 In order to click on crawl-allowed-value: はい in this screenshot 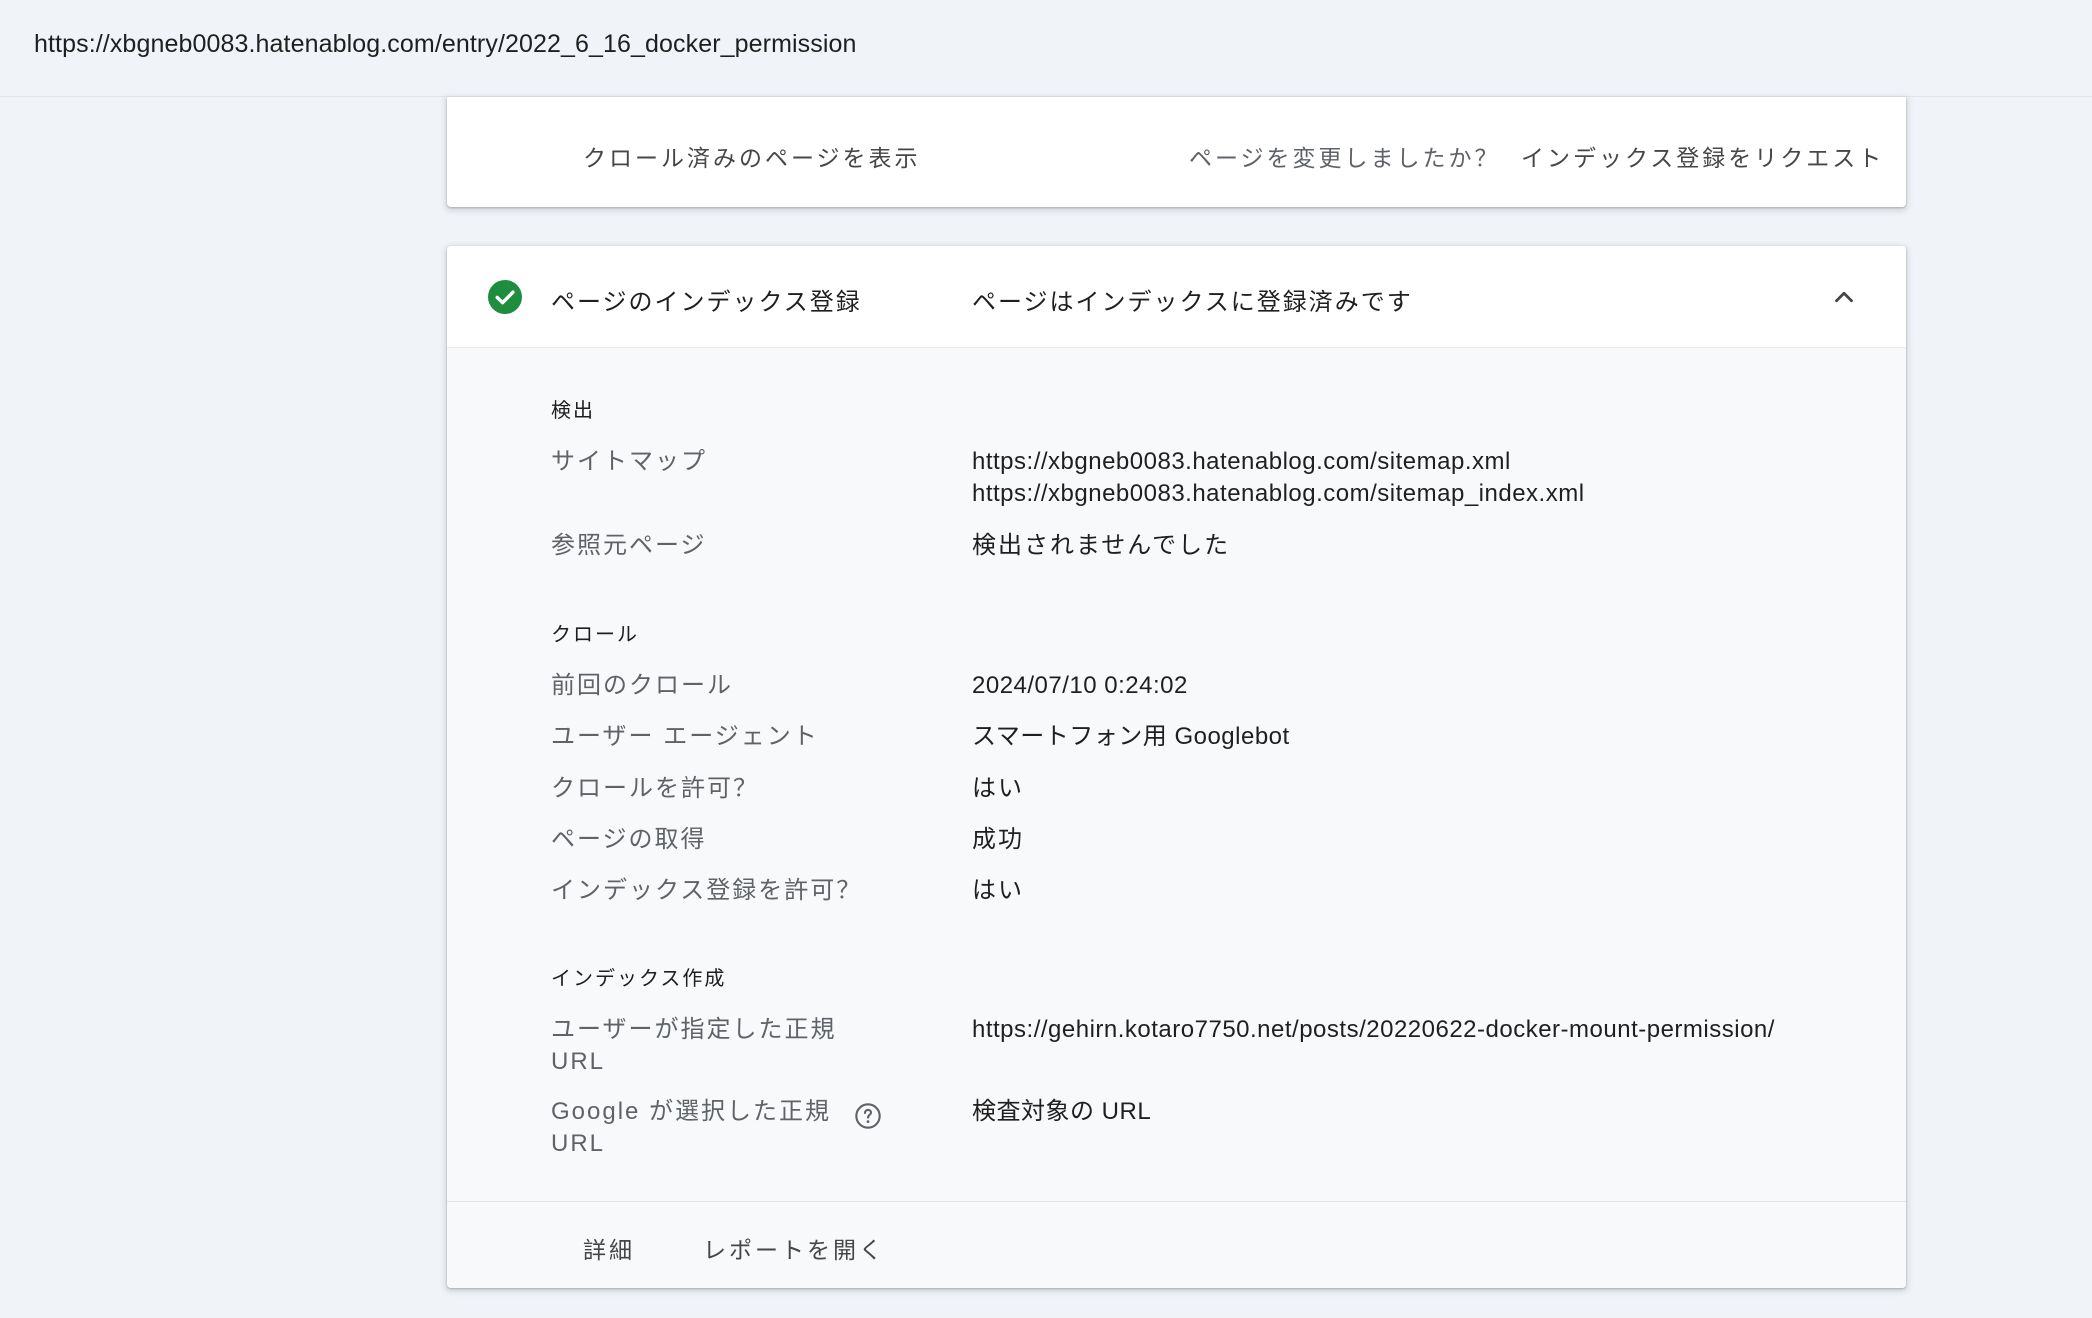, I will do `click(998, 788)`.